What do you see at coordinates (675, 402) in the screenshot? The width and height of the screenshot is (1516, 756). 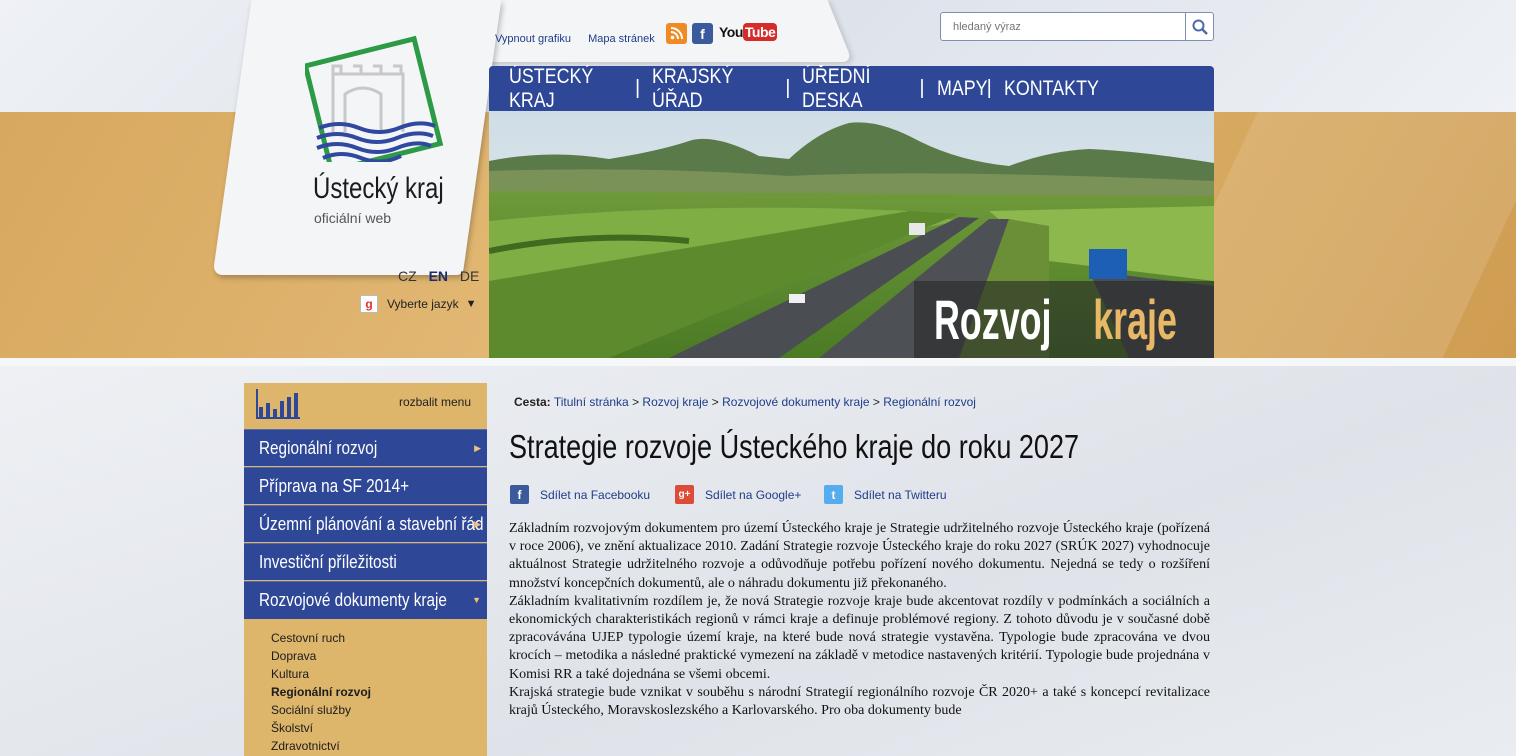 I see `breadcrumb-item: Rozvoj kraje` at bounding box center [675, 402].